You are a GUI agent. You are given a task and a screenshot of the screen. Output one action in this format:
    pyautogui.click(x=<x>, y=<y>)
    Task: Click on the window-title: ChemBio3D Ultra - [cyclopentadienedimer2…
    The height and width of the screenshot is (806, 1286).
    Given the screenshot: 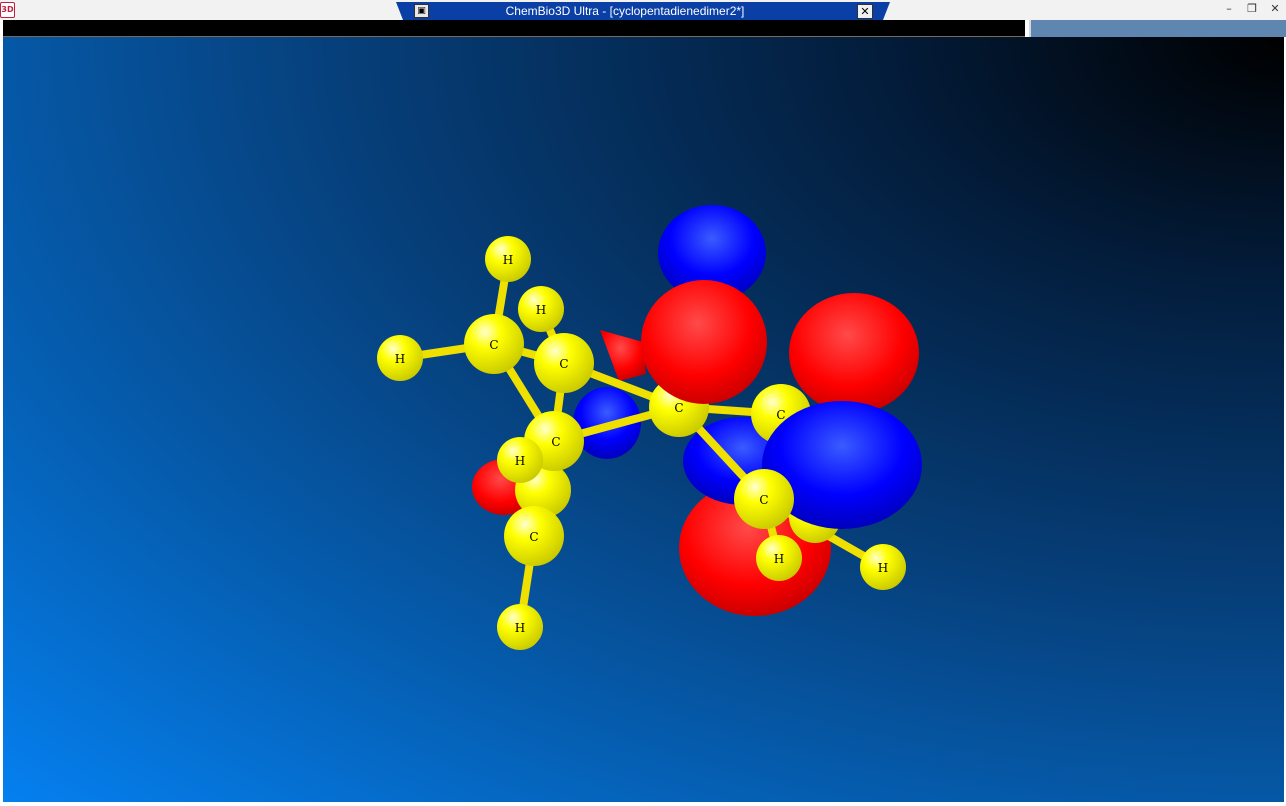 What is the action you would take?
    pyautogui.click(x=625, y=11)
    